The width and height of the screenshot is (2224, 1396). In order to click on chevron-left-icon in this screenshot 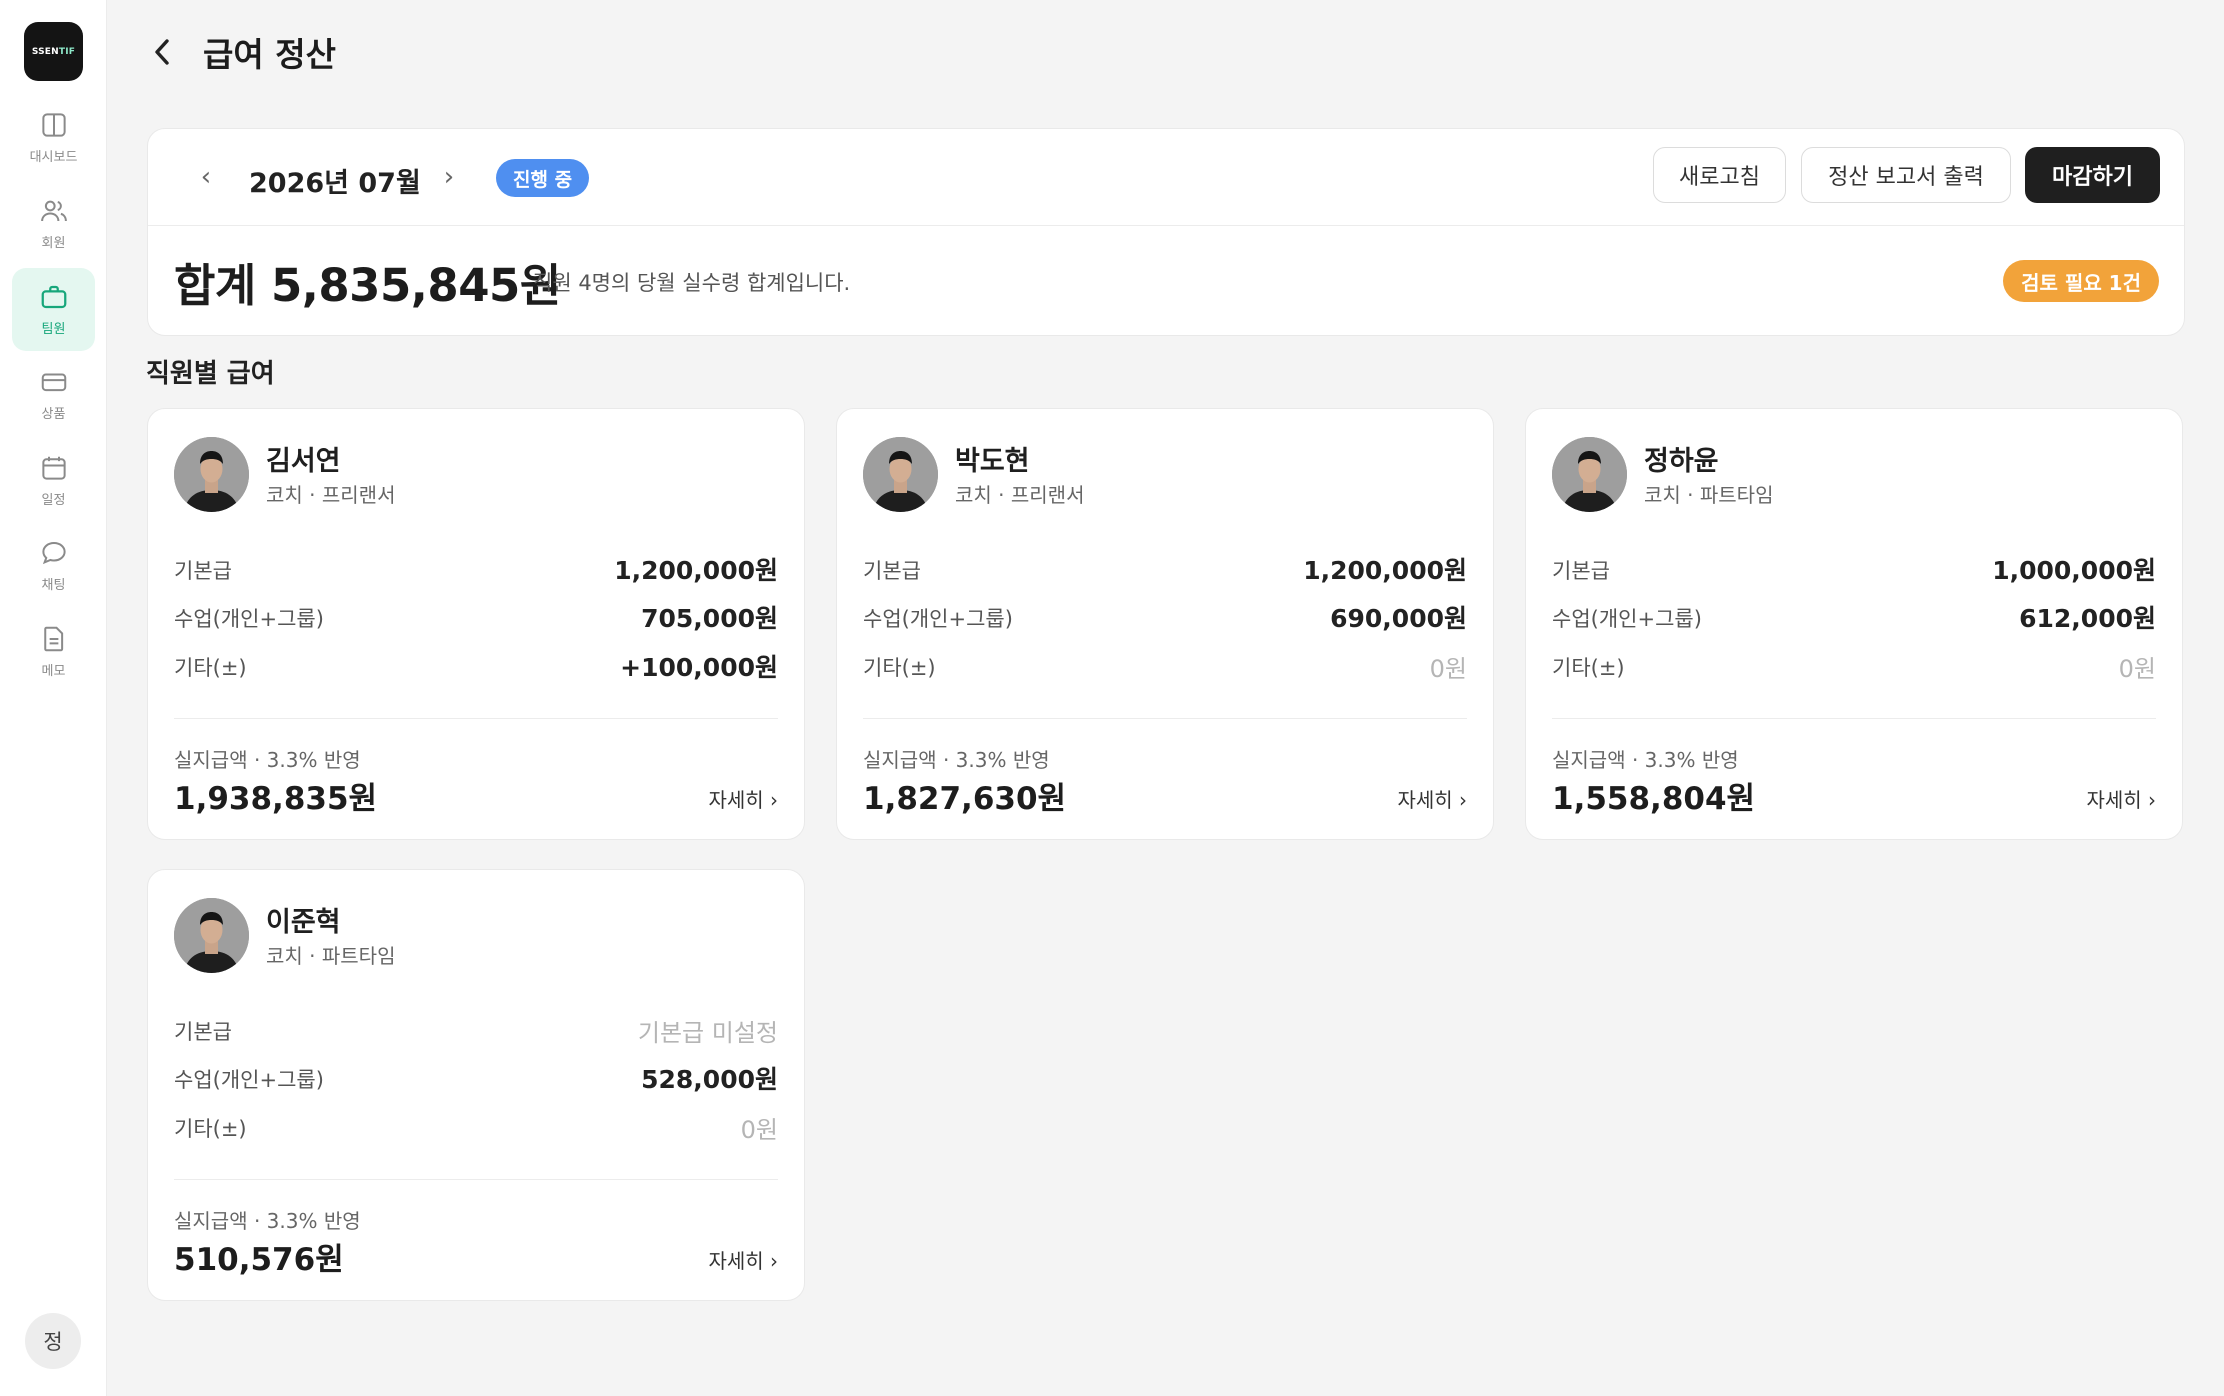, I will do `click(162, 52)`.